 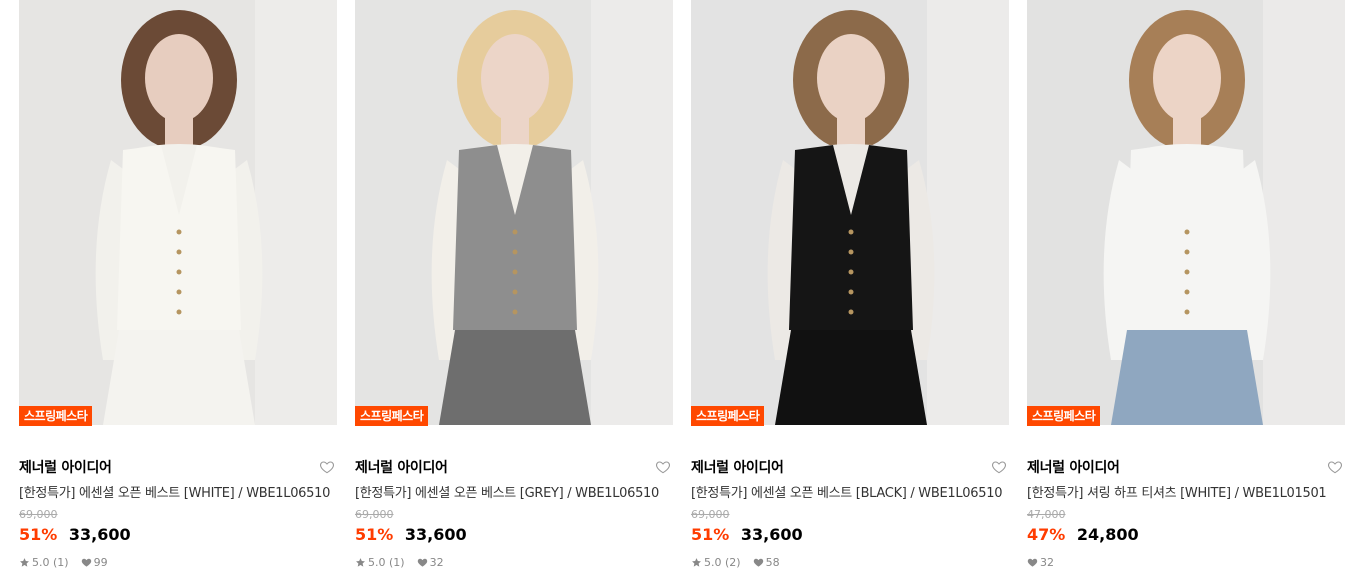 What do you see at coordinates (1046, 534) in the screenshot?
I see `discount-rate: 47%` at bounding box center [1046, 534].